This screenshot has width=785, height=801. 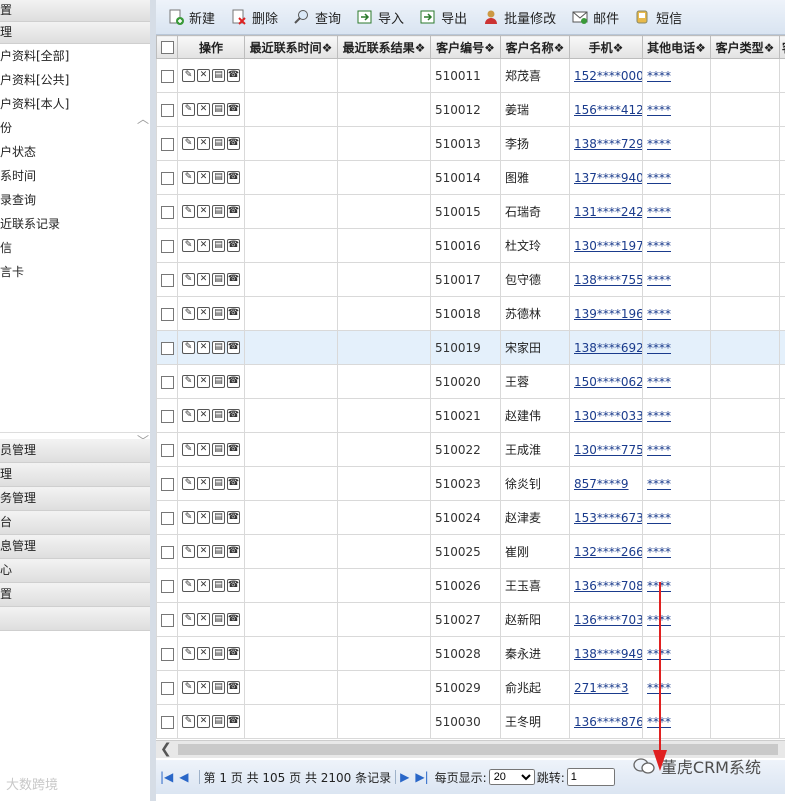 What do you see at coordinates (470, 211) in the screenshot?
I see `table-row: ✎✕▤☎ 510015石瑞奇 131****2426 ****` at bounding box center [470, 211].